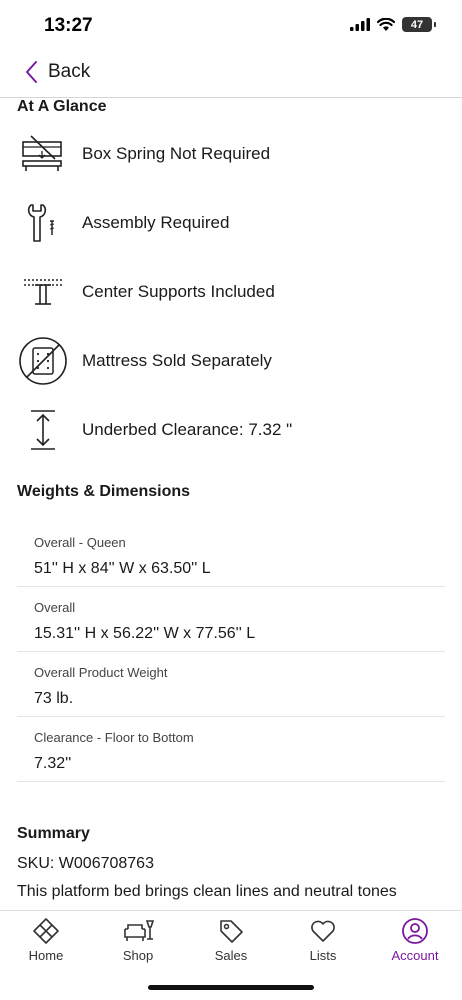  Describe the element at coordinates (43, 292) in the screenshot. I see `center-support-icon` at that location.